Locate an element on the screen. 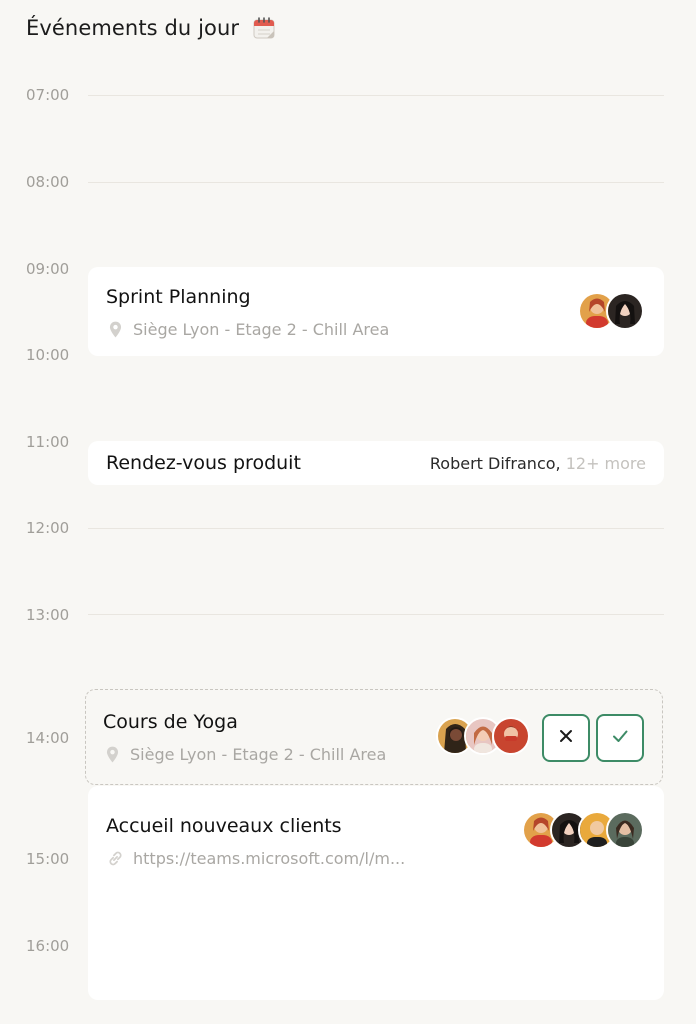 This screenshot has width=696, height=1024. accept-button is located at coordinates (620, 738).